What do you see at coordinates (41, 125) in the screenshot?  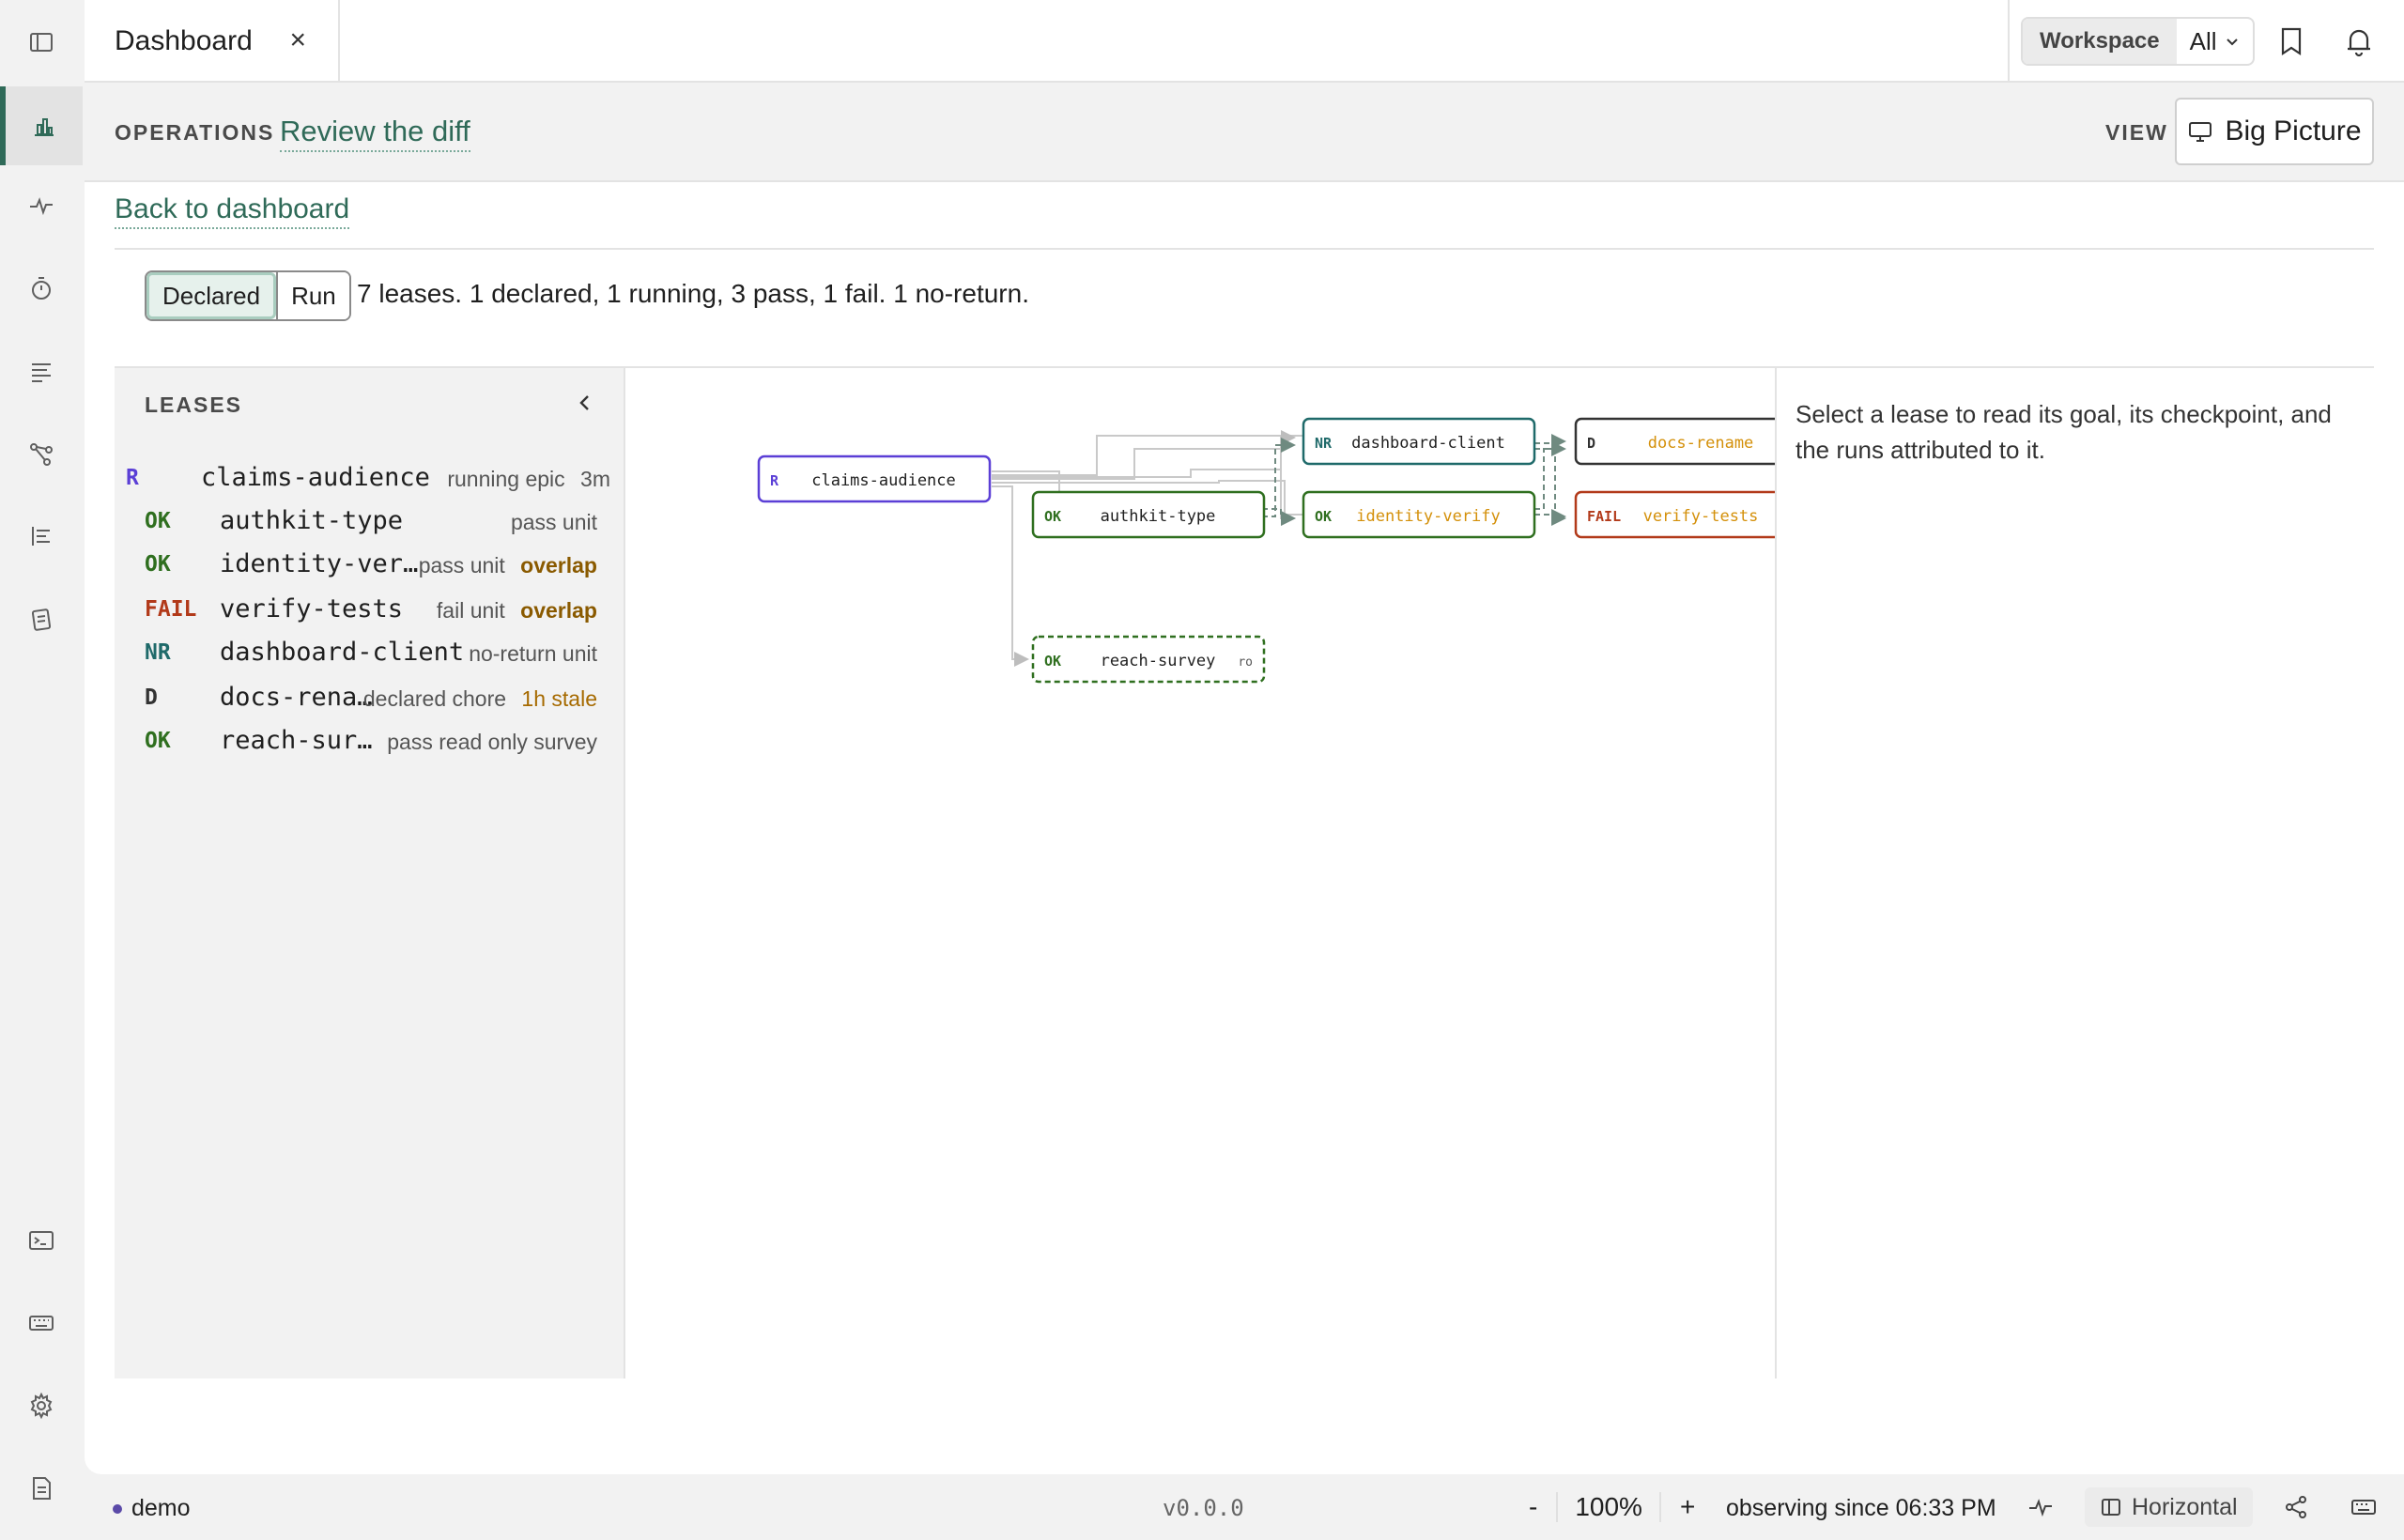 I see `dashboard-icon` at bounding box center [41, 125].